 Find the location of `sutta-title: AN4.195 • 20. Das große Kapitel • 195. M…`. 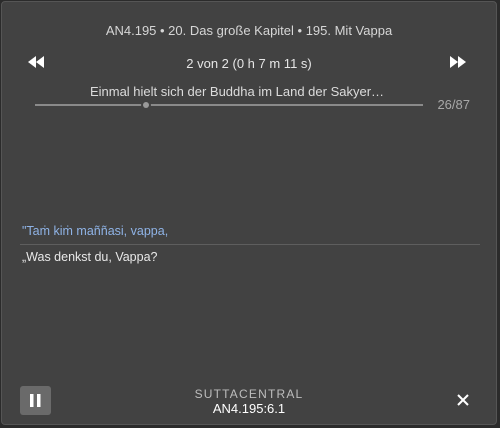

sutta-title: AN4.195 • 20. Das große Kapitel • 195. M… is located at coordinates (249, 30).